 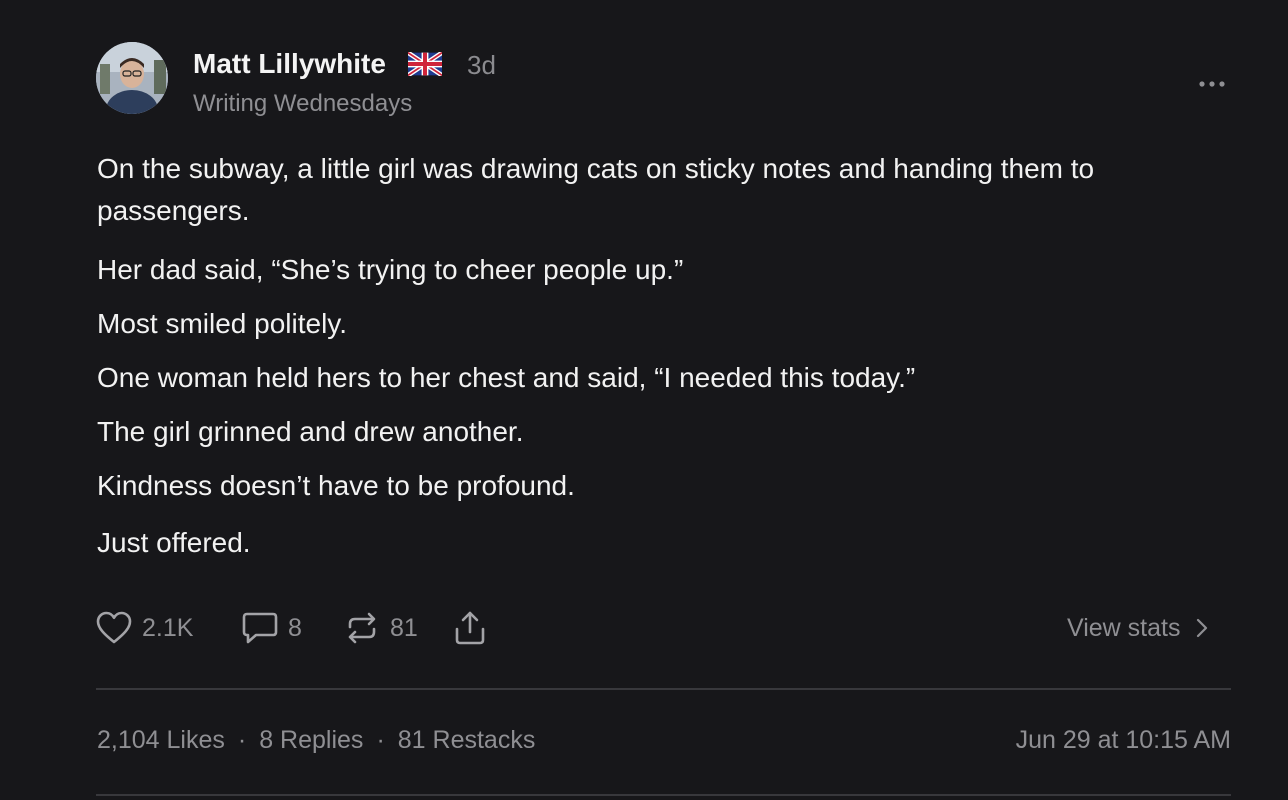 What do you see at coordinates (481, 65) in the screenshot?
I see `post-time-ago: 3d` at bounding box center [481, 65].